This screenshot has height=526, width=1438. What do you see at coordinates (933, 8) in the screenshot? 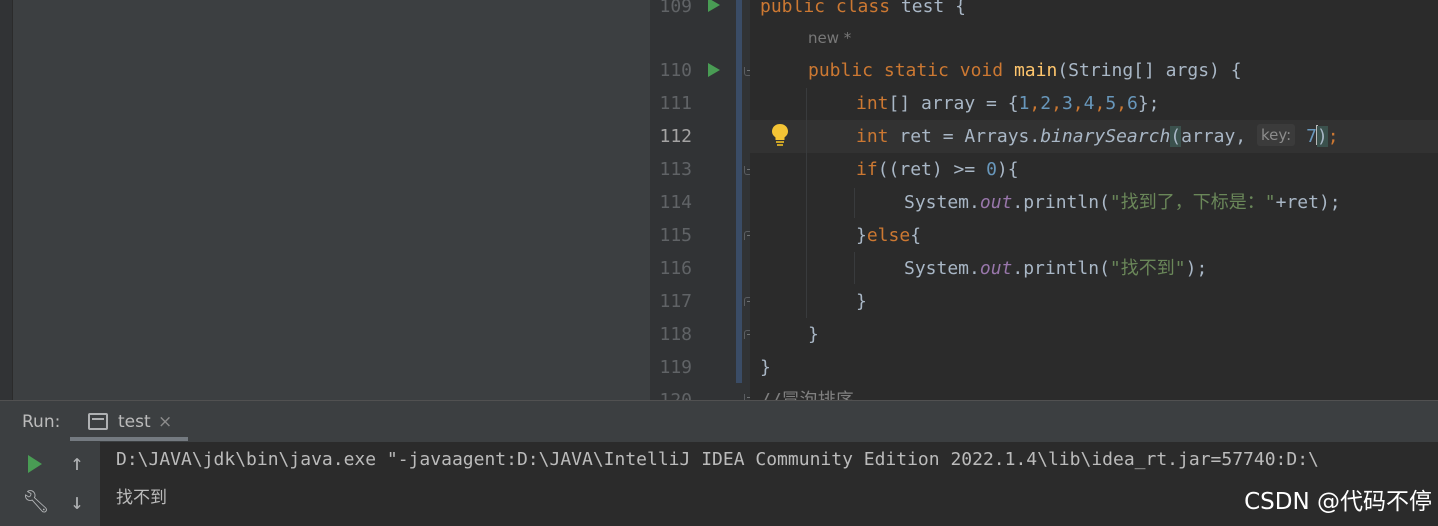
I see `token-text: test {` at bounding box center [933, 8].